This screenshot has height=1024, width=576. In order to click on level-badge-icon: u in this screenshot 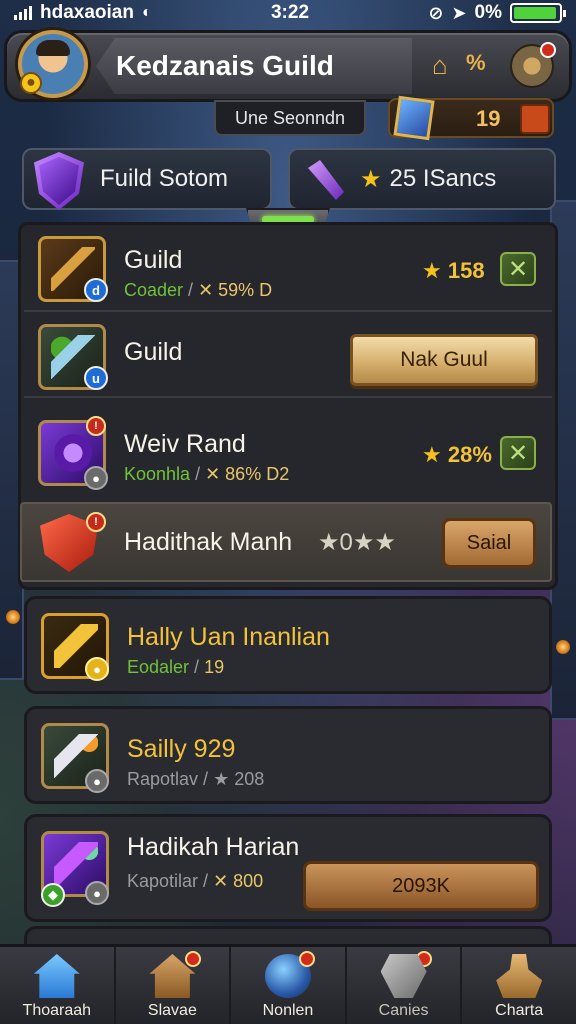, I will do `click(96, 378)`.